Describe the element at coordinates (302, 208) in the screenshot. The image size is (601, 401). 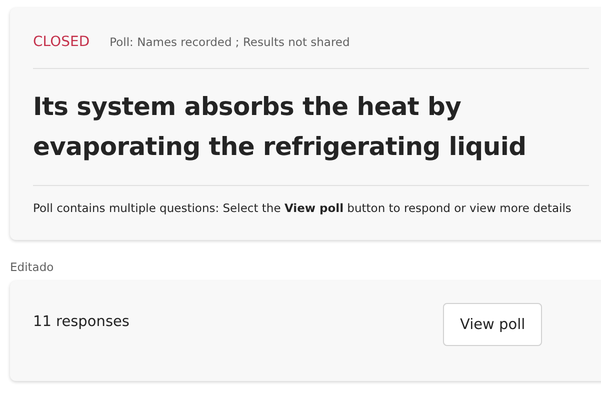
I see `poll-note: Poll contains multiple questions: Select the View poll button to respond or view more details` at that location.